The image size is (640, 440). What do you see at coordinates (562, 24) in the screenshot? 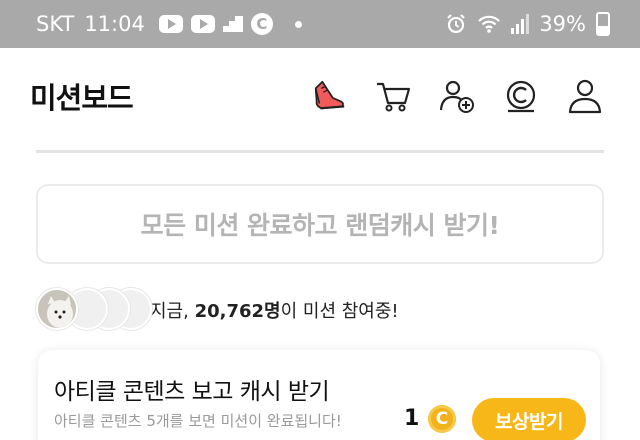
I see `battery-percent: 39%` at bounding box center [562, 24].